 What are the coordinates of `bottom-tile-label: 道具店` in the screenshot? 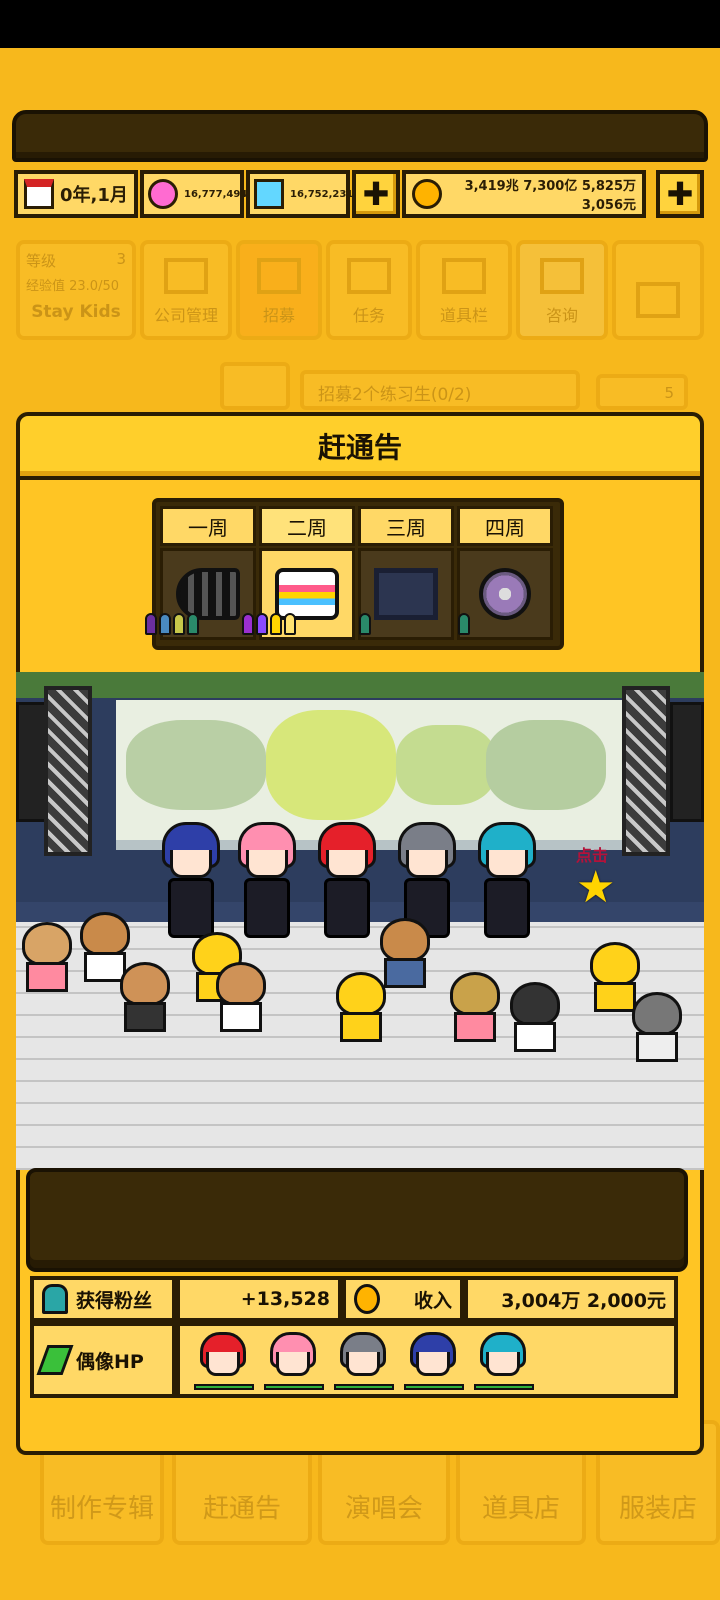 It's located at (520, 1509).